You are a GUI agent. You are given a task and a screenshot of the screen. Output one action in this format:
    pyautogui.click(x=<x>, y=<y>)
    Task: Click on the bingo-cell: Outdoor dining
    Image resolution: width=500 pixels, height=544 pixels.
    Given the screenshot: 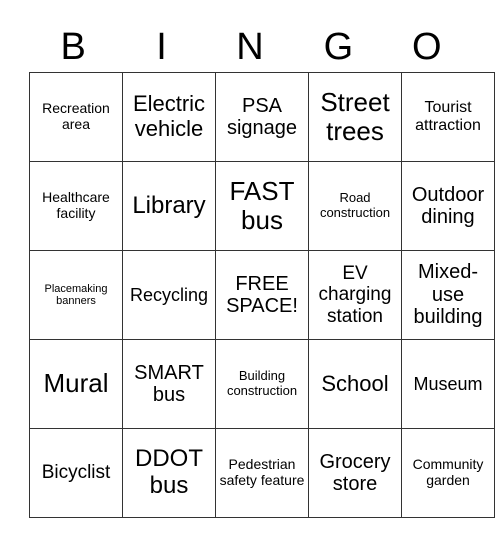 What is the action you would take?
    pyautogui.click(x=448, y=206)
    